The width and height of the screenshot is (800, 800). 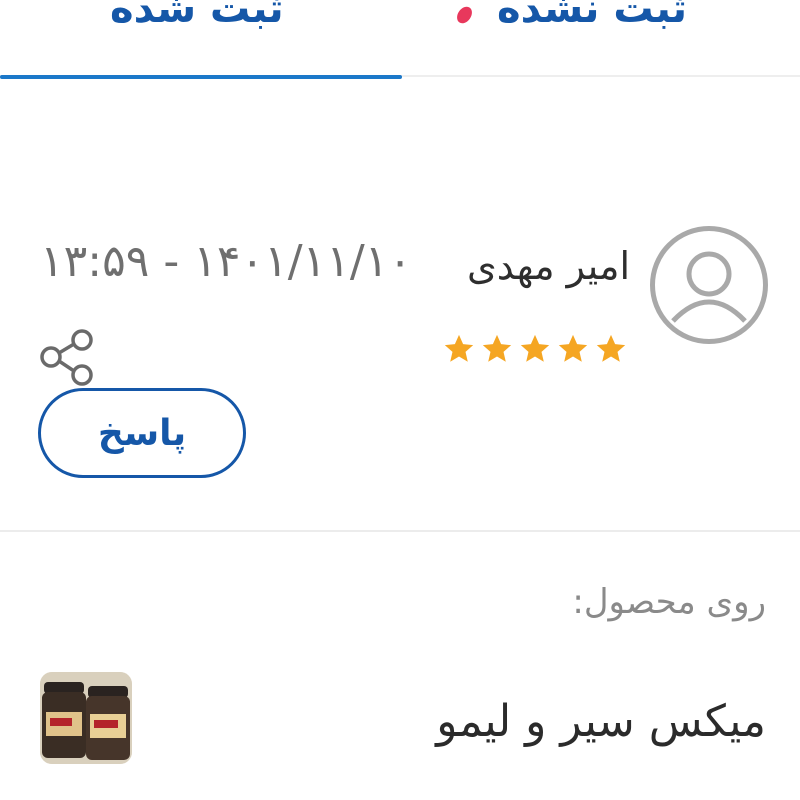 I want to click on notification-dot-icon, so click(x=464, y=15).